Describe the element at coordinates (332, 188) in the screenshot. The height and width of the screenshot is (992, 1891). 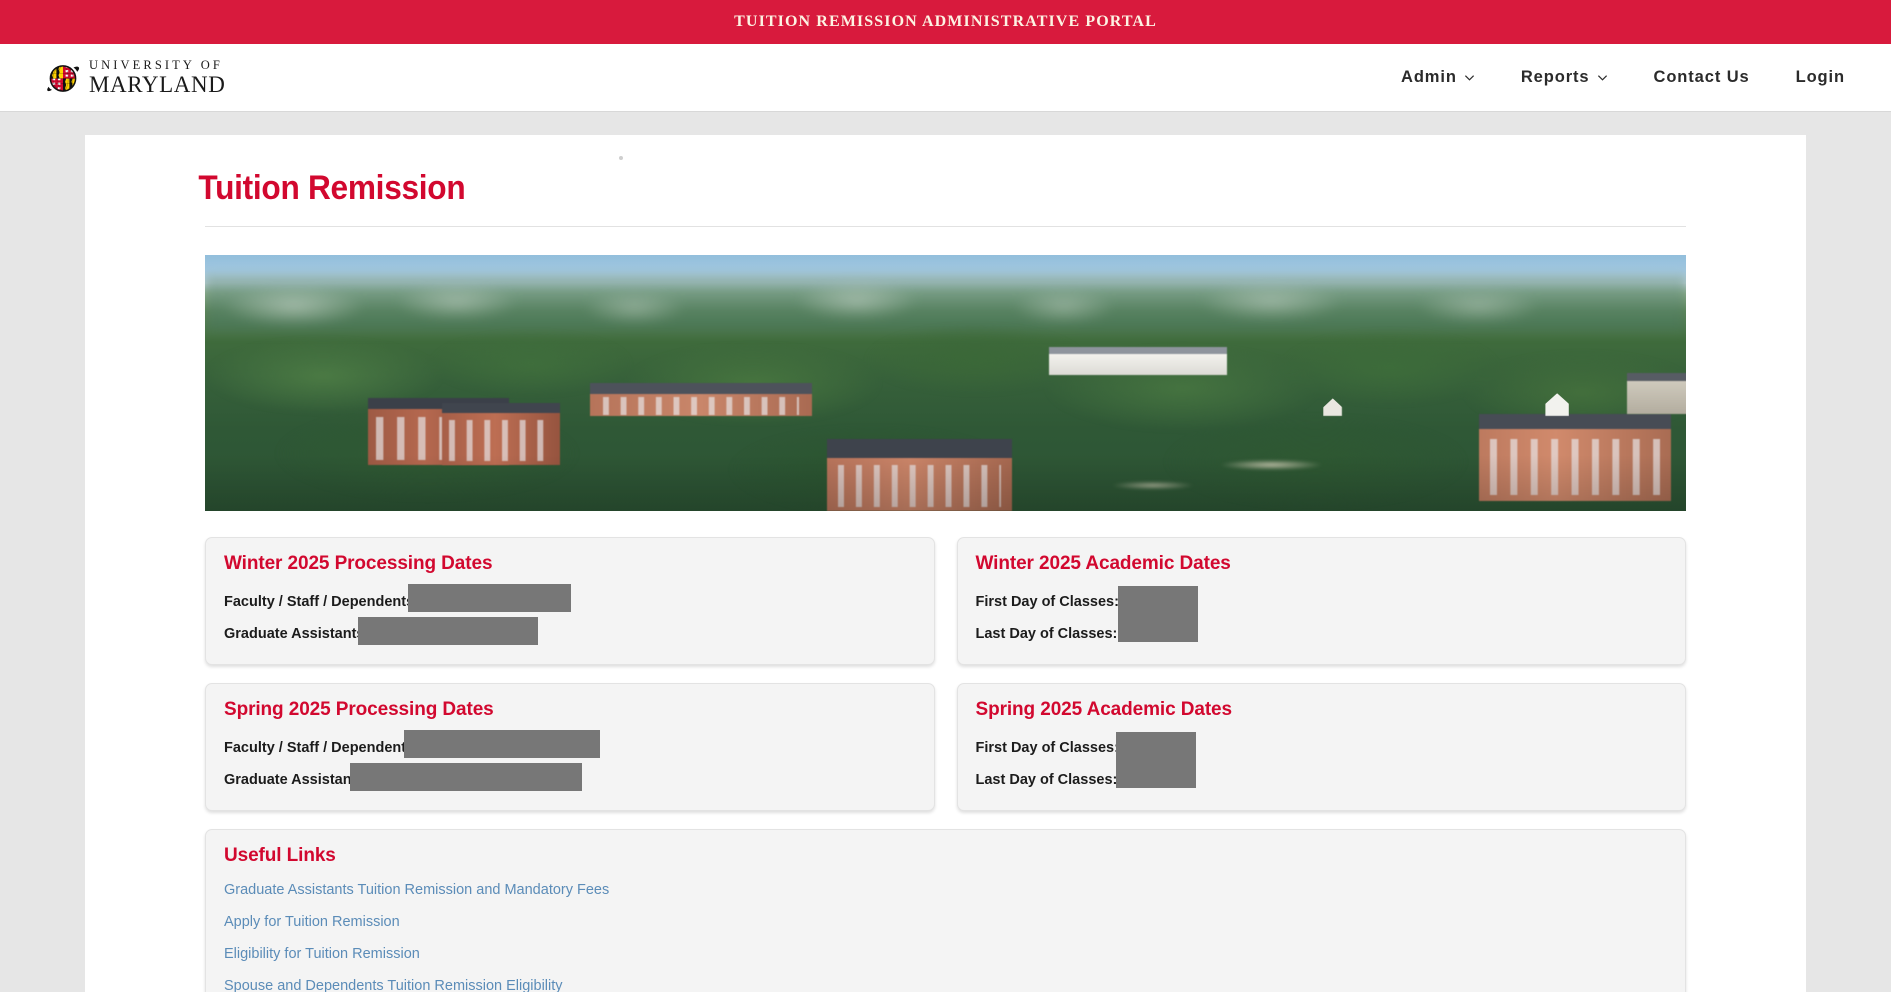
I see `page-title: Tuition Remission` at that location.